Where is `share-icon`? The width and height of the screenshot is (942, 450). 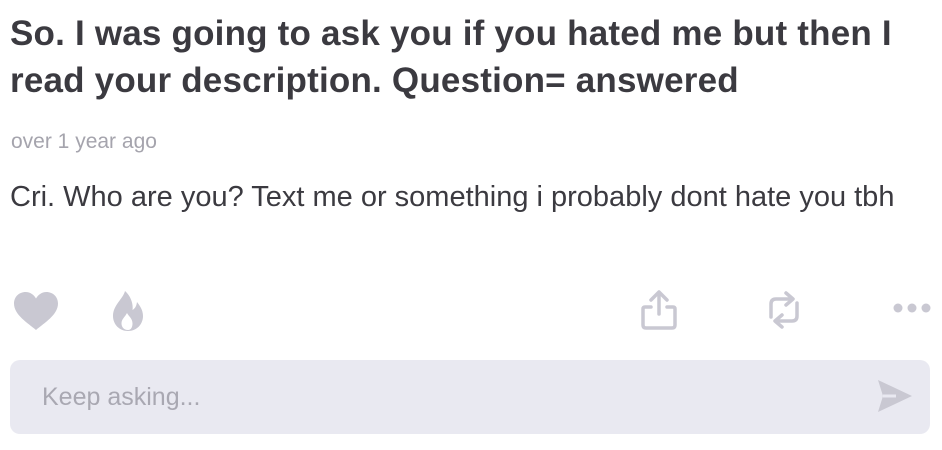 share-icon is located at coordinates (659, 310).